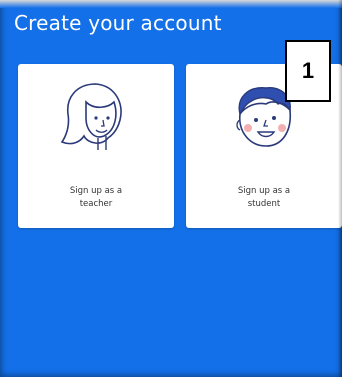 The image size is (342, 377). What do you see at coordinates (118, 23) in the screenshot?
I see `page-title: Create your account` at bounding box center [118, 23].